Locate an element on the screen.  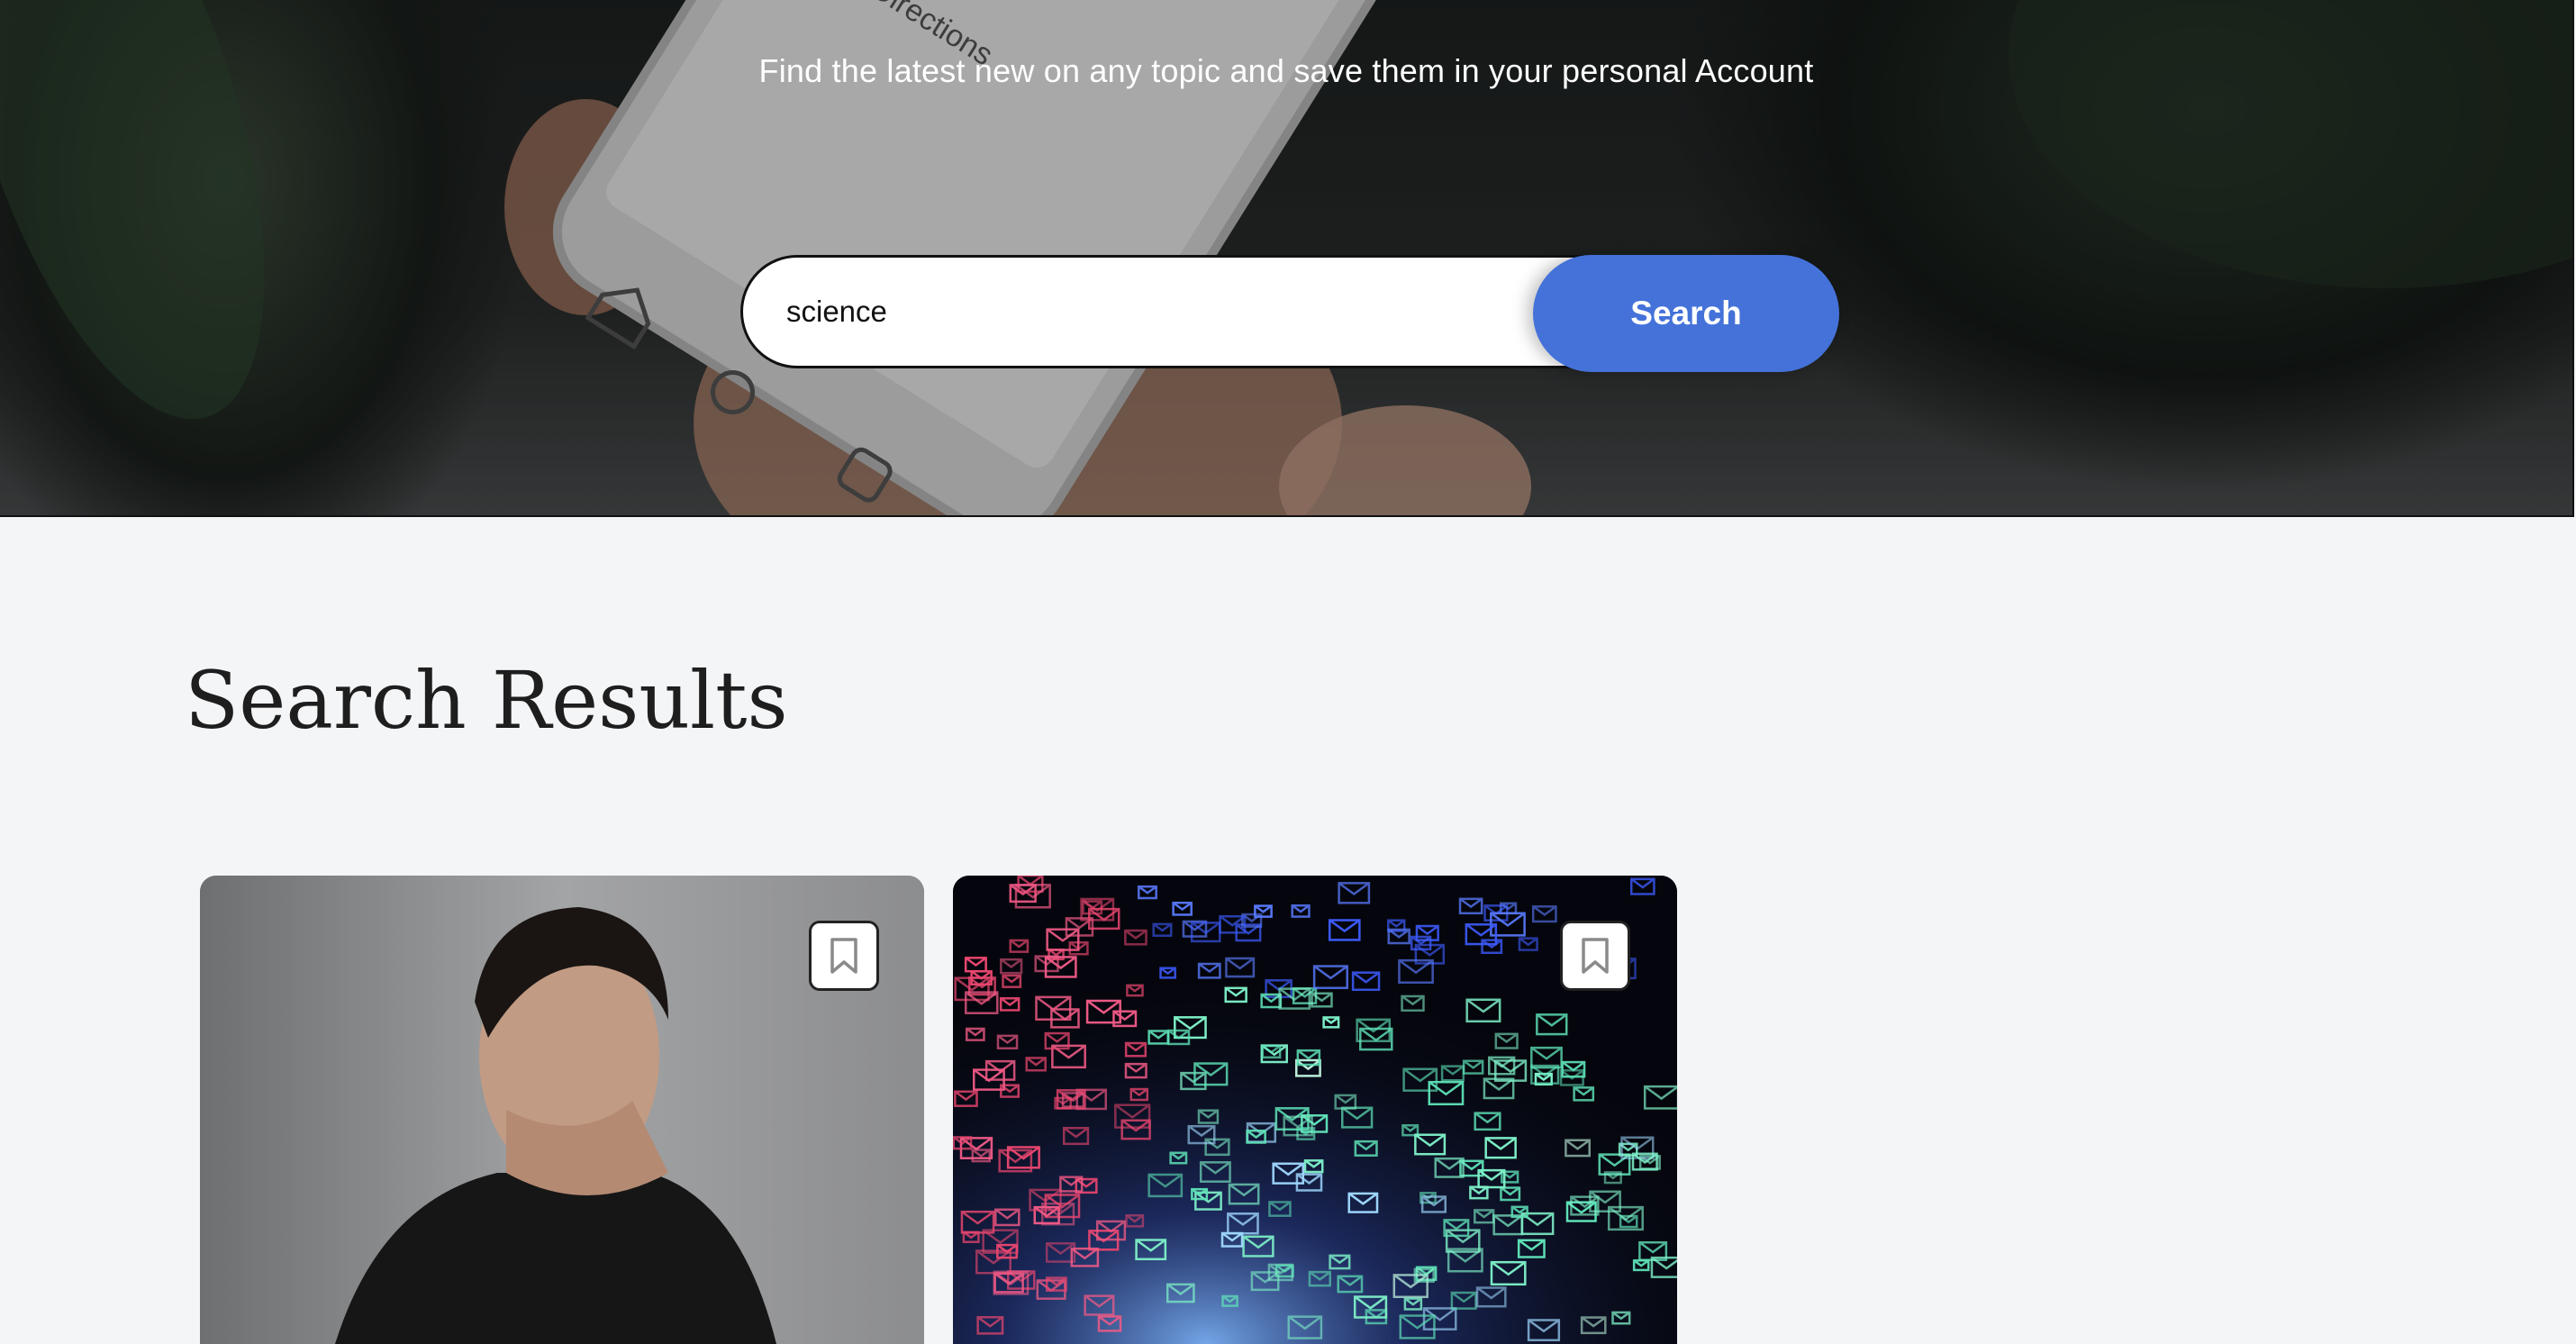
page-title: Search Results is located at coordinates (486, 701).